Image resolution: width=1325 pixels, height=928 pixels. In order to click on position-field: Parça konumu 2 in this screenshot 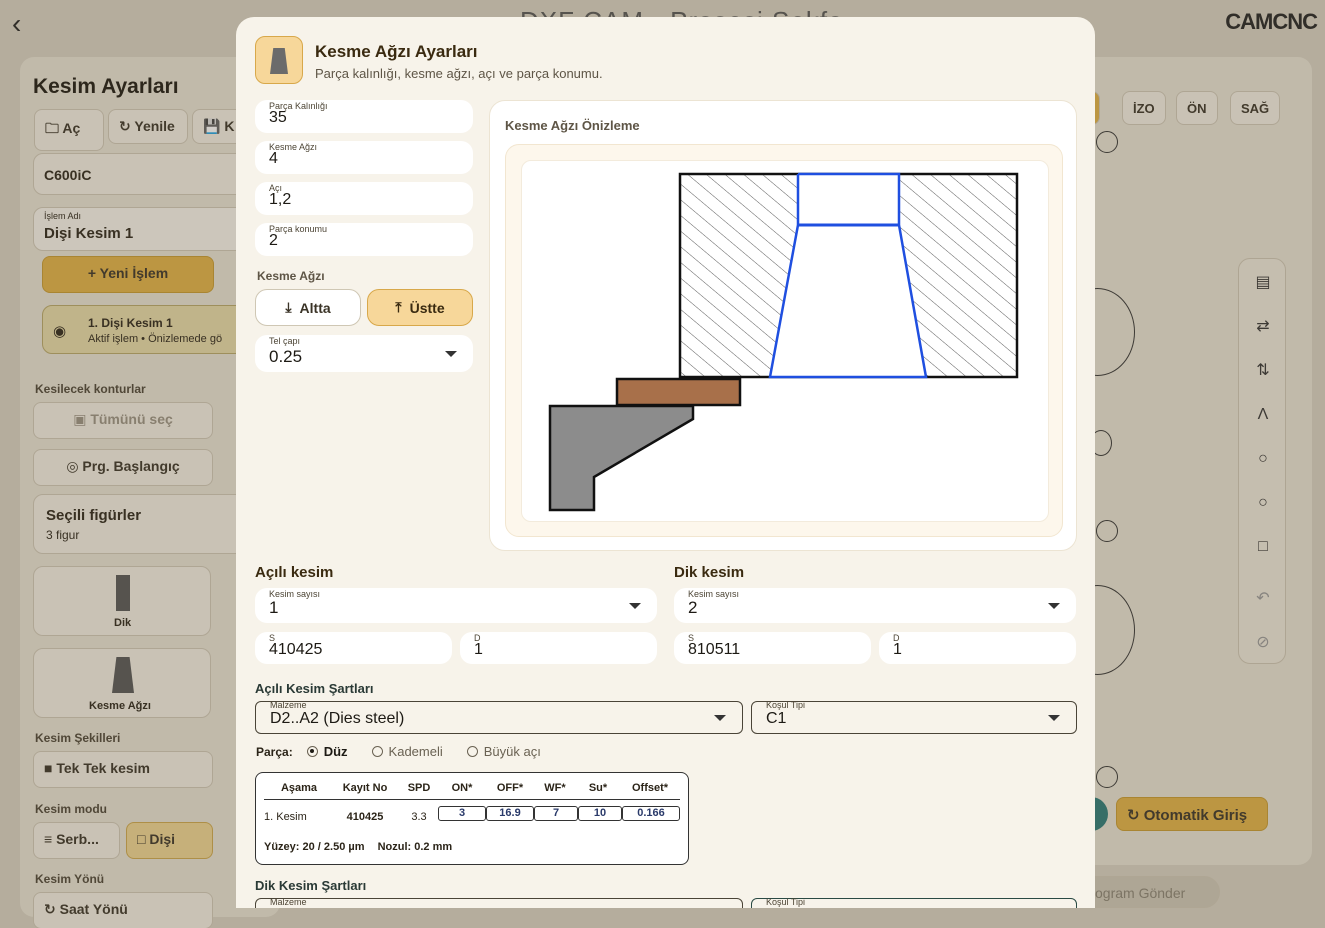, I will do `click(364, 239)`.